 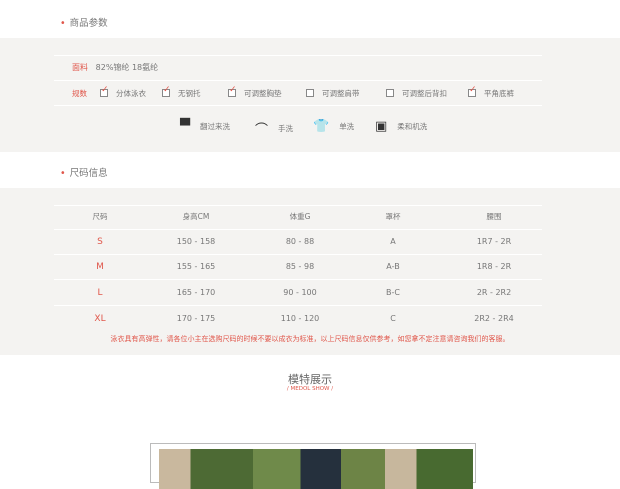 What do you see at coordinates (300, 318) in the screenshot?
I see `table-cell: 110 - 120` at bounding box center [300, 318].